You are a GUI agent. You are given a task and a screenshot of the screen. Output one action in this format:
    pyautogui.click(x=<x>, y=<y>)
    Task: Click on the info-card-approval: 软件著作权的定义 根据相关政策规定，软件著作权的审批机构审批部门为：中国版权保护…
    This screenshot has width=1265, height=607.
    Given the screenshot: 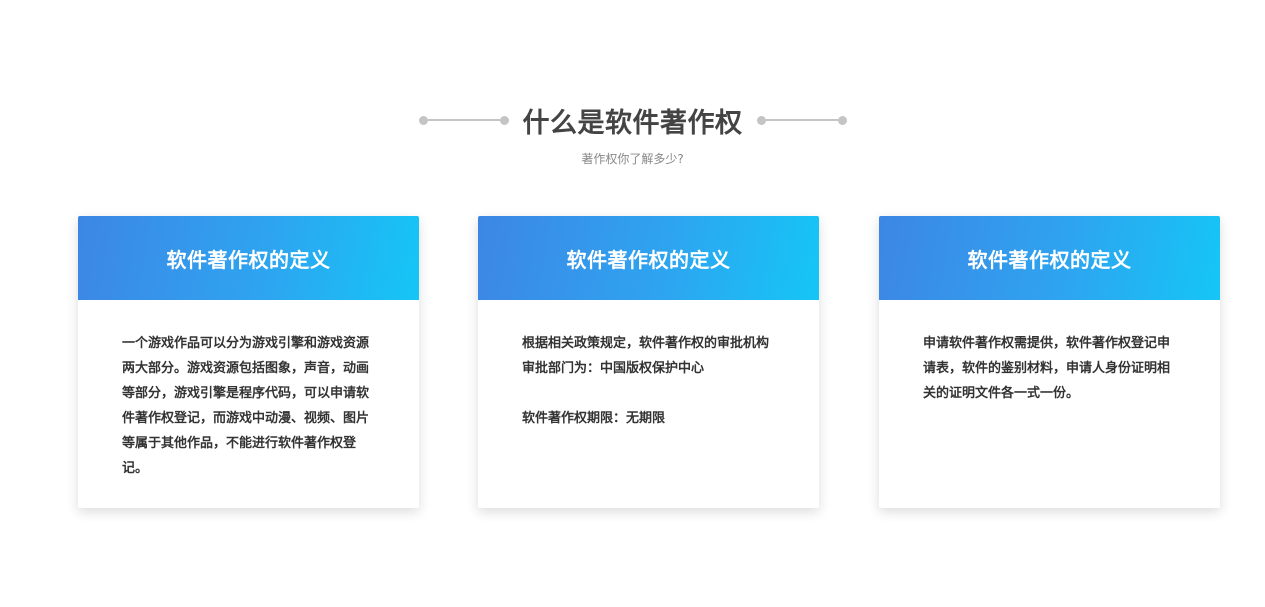 What is the action you would take?
    pyautogui.click(x=648, y=362)
    